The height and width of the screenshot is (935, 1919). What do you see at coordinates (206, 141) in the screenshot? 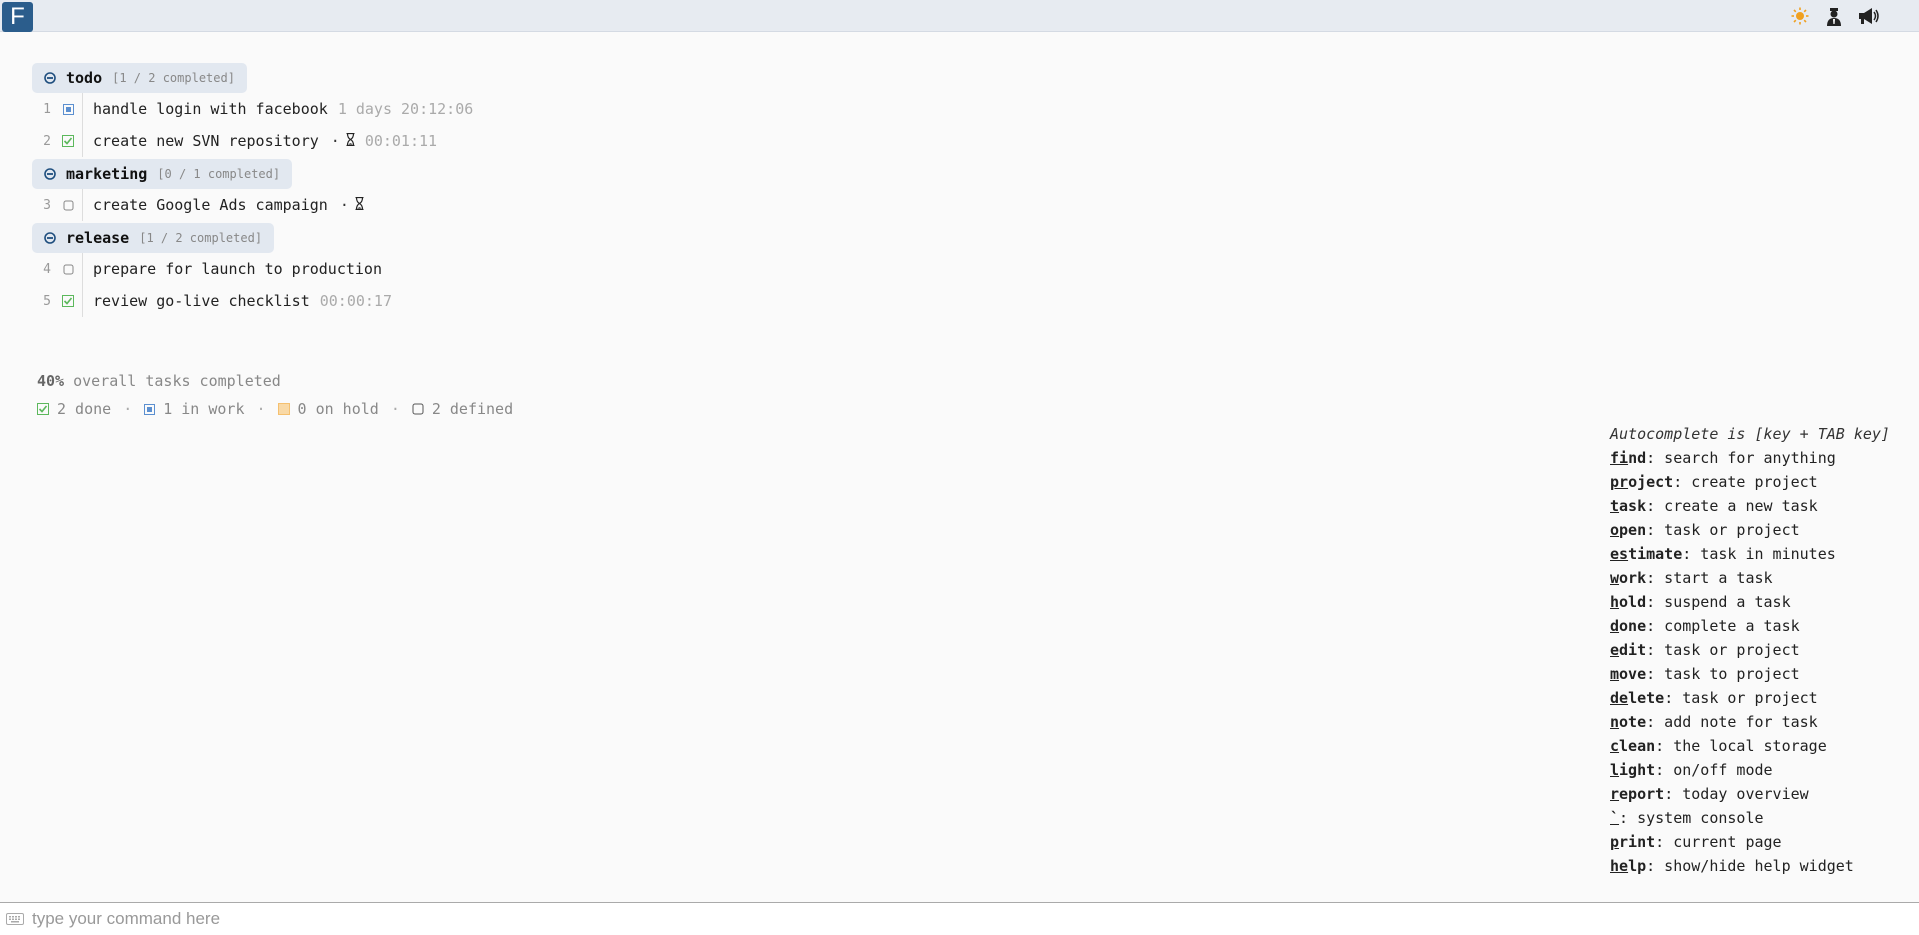
I see `task-name: create new SVN repository` at bounding box center [206, 141].